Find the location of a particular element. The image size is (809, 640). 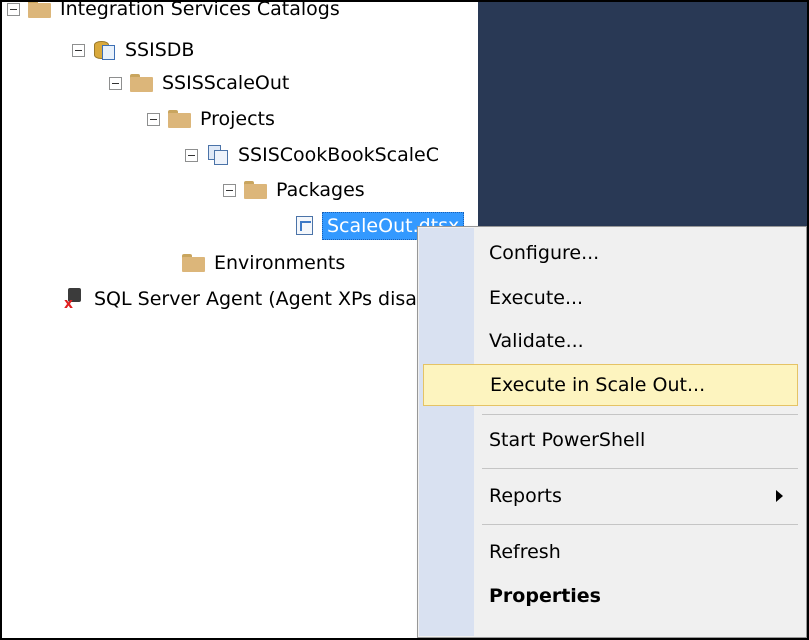

tree-node-ssisdb: SSISDB is located at coordinates (133, 50).